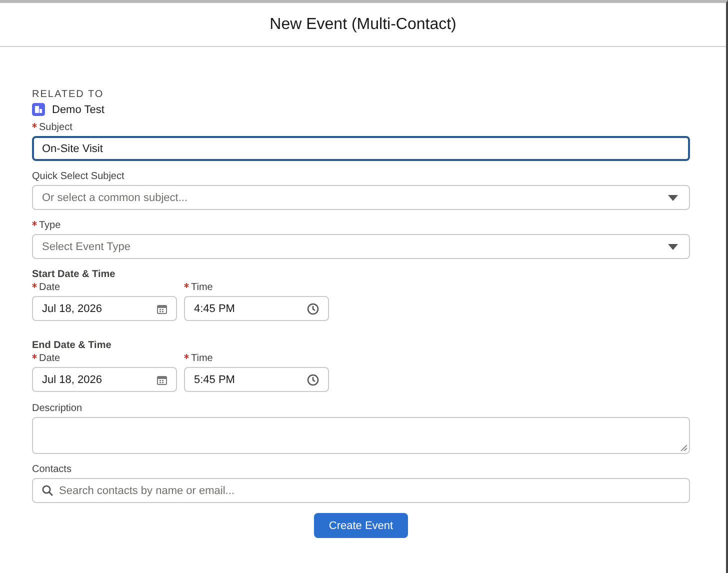 This screenshot has height=573, width=728. I want to click on description-field, so click(361, 435).